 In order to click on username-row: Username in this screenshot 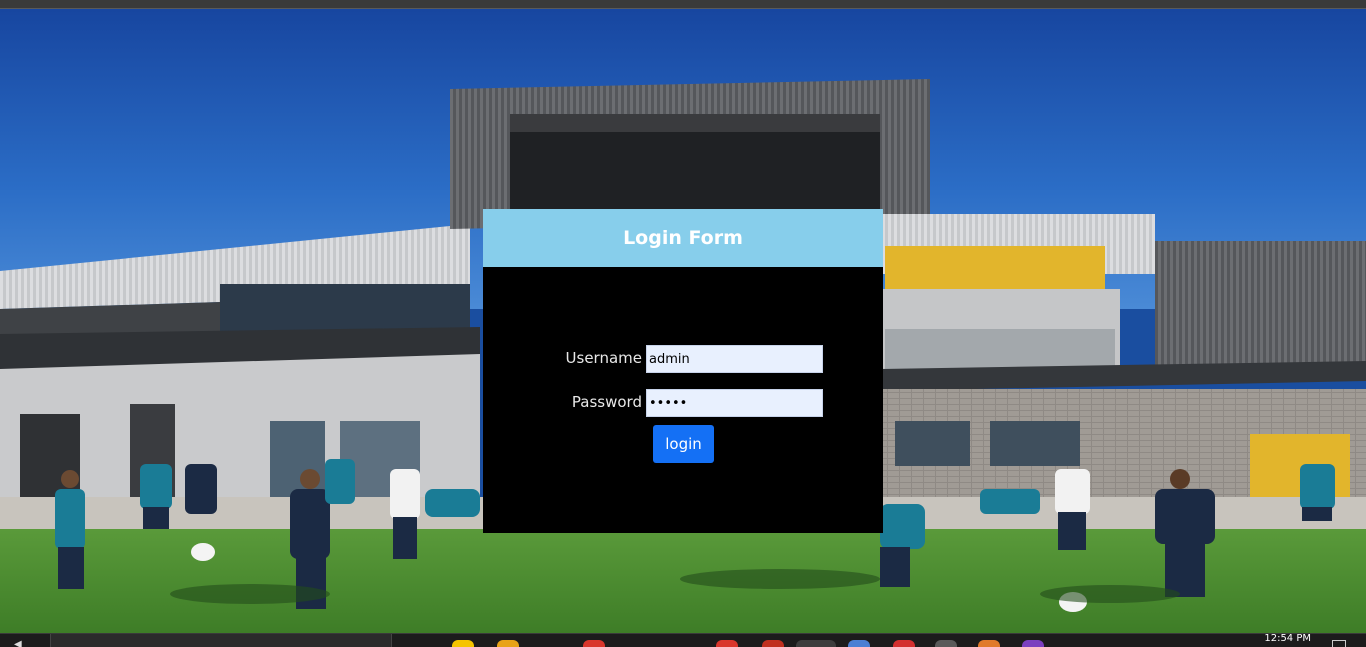, I will do `click(683, 359)`.